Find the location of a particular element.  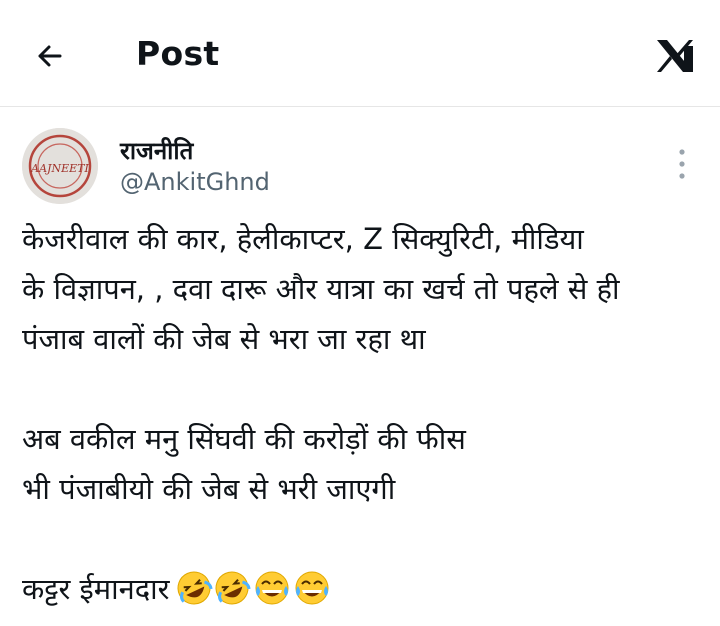

author-avatar: AAJNEETI is located at coordinates (60, 166).